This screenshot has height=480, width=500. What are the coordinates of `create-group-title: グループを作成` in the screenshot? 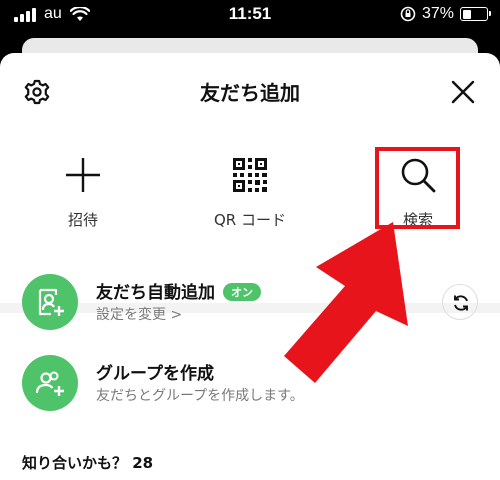 It's located at (155, 374).